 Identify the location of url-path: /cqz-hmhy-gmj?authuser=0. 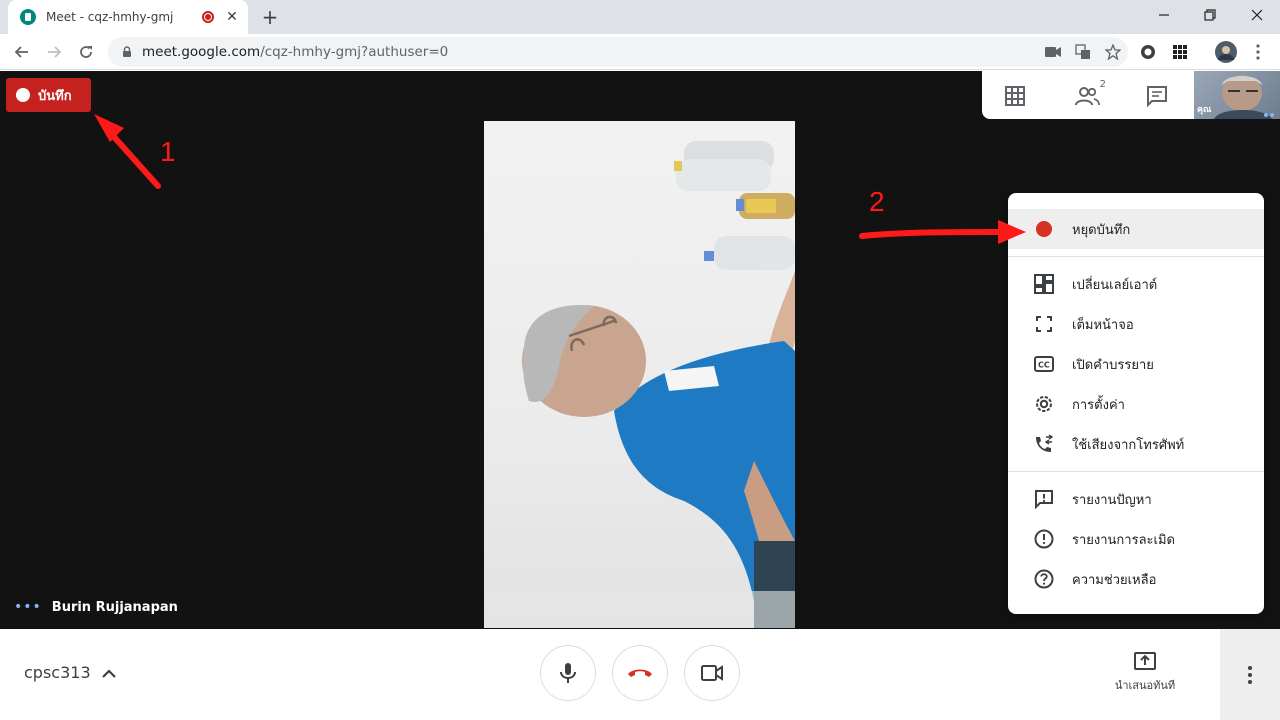
(354, 52).